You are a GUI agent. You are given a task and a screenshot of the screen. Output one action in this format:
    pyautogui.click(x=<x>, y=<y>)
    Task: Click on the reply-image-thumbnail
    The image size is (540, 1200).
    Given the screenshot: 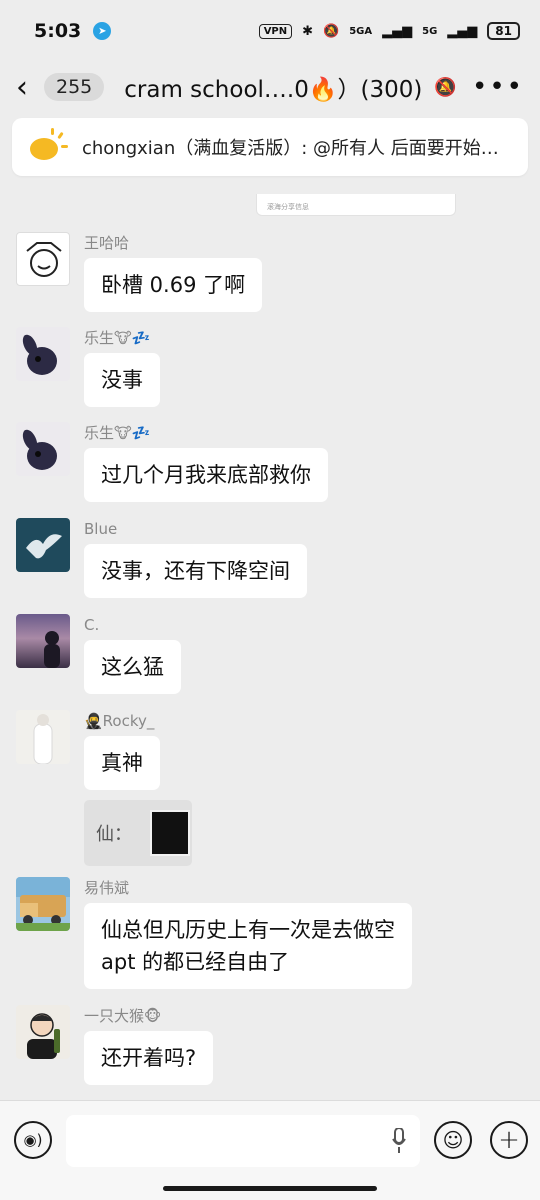 What is the action you would take?
    pyautogui.click(x=170, y=833)
    